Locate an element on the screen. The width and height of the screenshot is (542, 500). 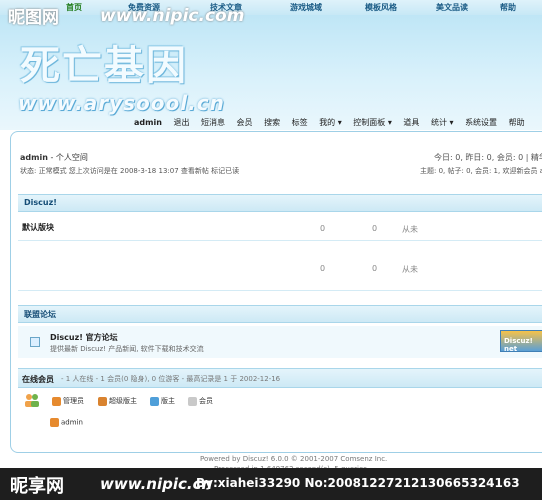
legend-admin: 管理员 is located at coordinates (68, 401).